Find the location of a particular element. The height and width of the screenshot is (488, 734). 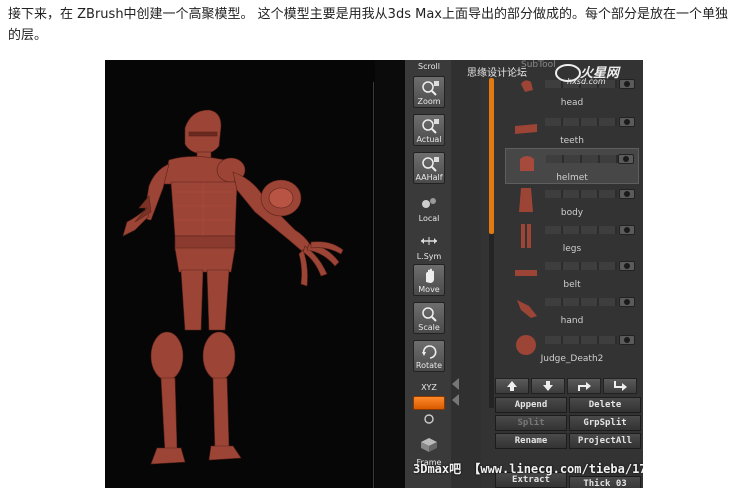

watermark-forum: 思缘设计论坛 is located at coordinates (497, 73).